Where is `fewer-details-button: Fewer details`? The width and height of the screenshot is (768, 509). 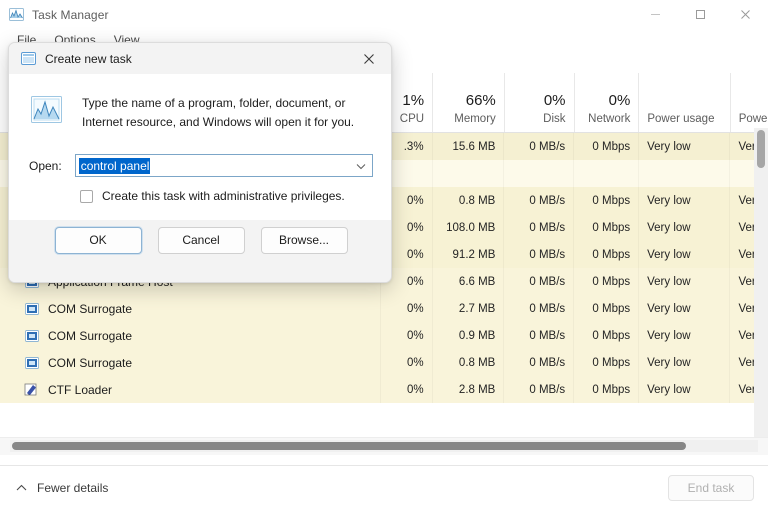 fewer-details-button: Fewer details is located at coordinates (62, 488).